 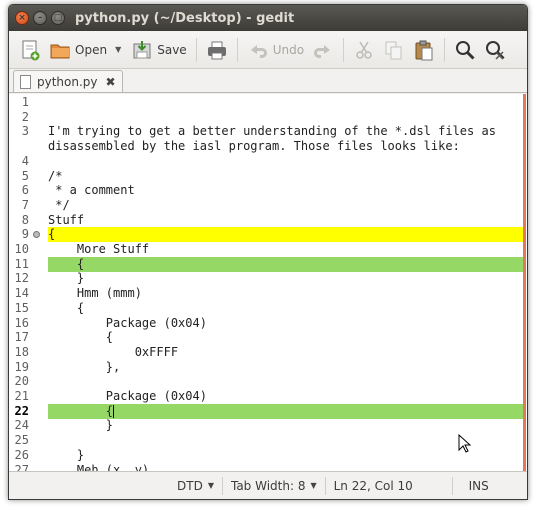 I want to click on bookmark-marker-icon, so click(x=36, y=235).